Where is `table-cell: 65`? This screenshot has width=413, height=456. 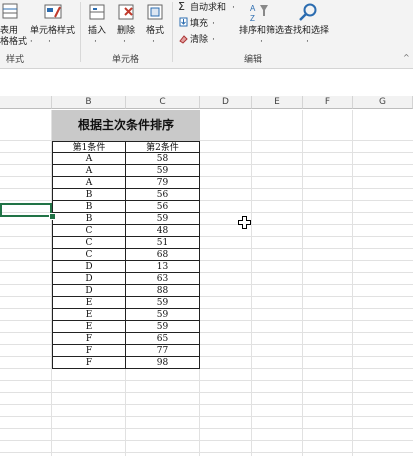
table-cell: 65 is located at coordinates (163, 339).